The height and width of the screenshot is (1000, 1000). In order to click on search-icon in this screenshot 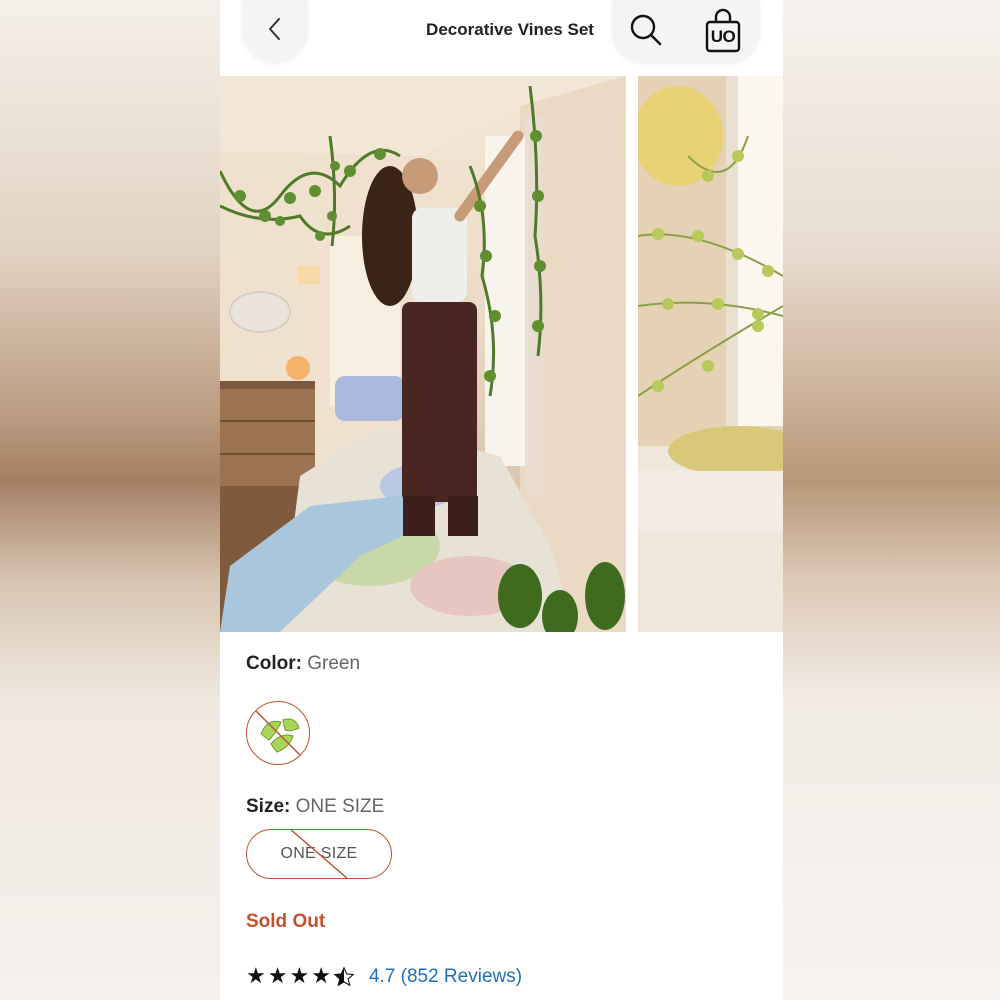, I will do `click(646, 32)`.